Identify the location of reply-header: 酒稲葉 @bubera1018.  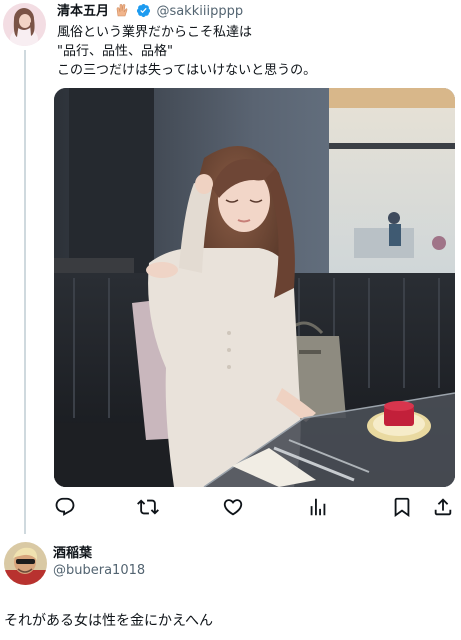
(99, 562).